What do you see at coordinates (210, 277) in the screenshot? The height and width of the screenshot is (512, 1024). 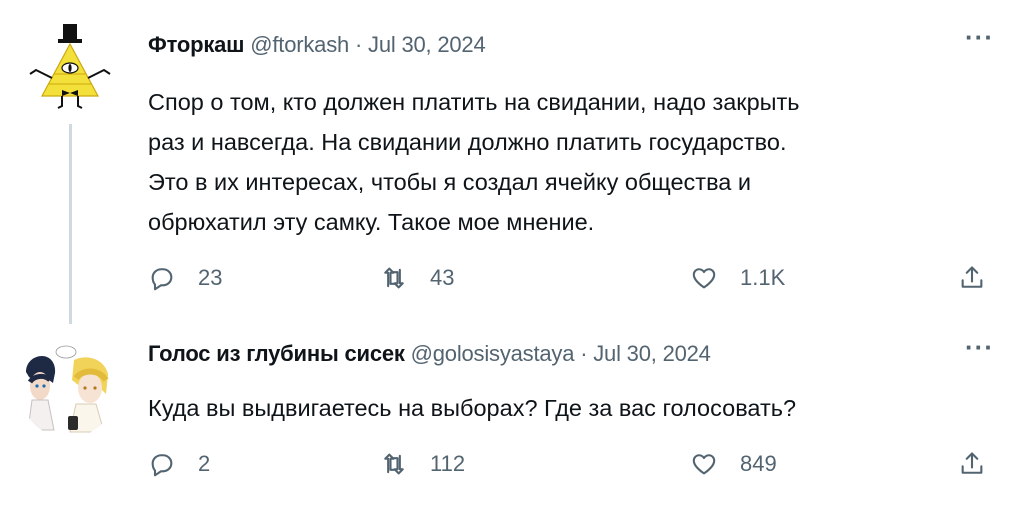 I see `reply-count: 23` at bounding box center [210, 277].